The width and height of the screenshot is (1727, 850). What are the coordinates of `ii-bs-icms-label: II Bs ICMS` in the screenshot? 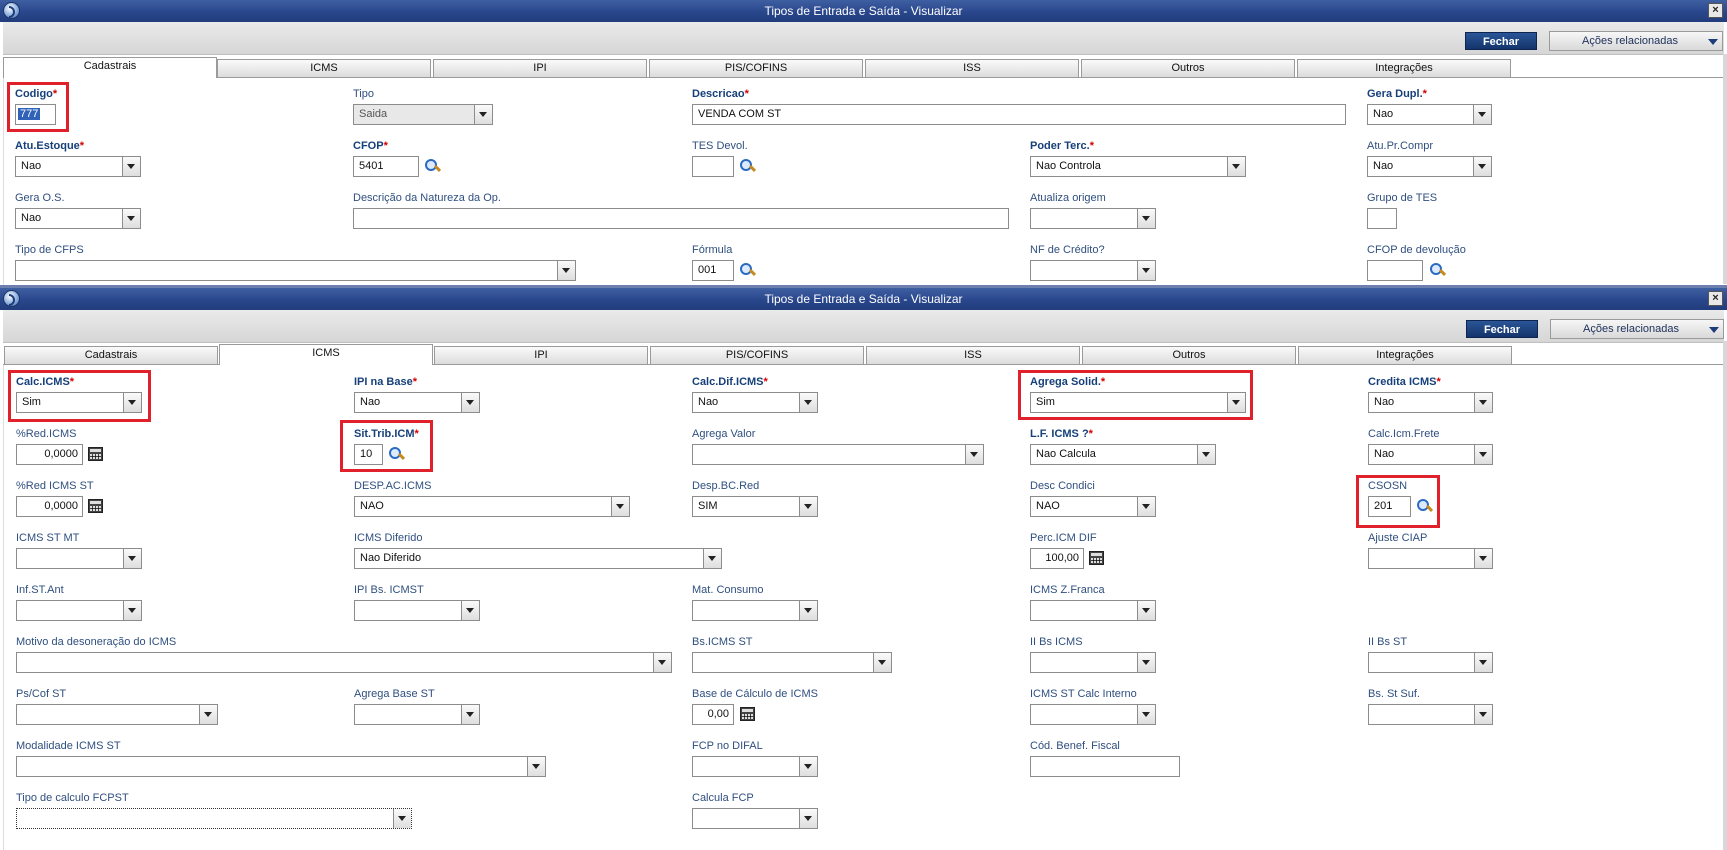 It's located at (1056, 642).